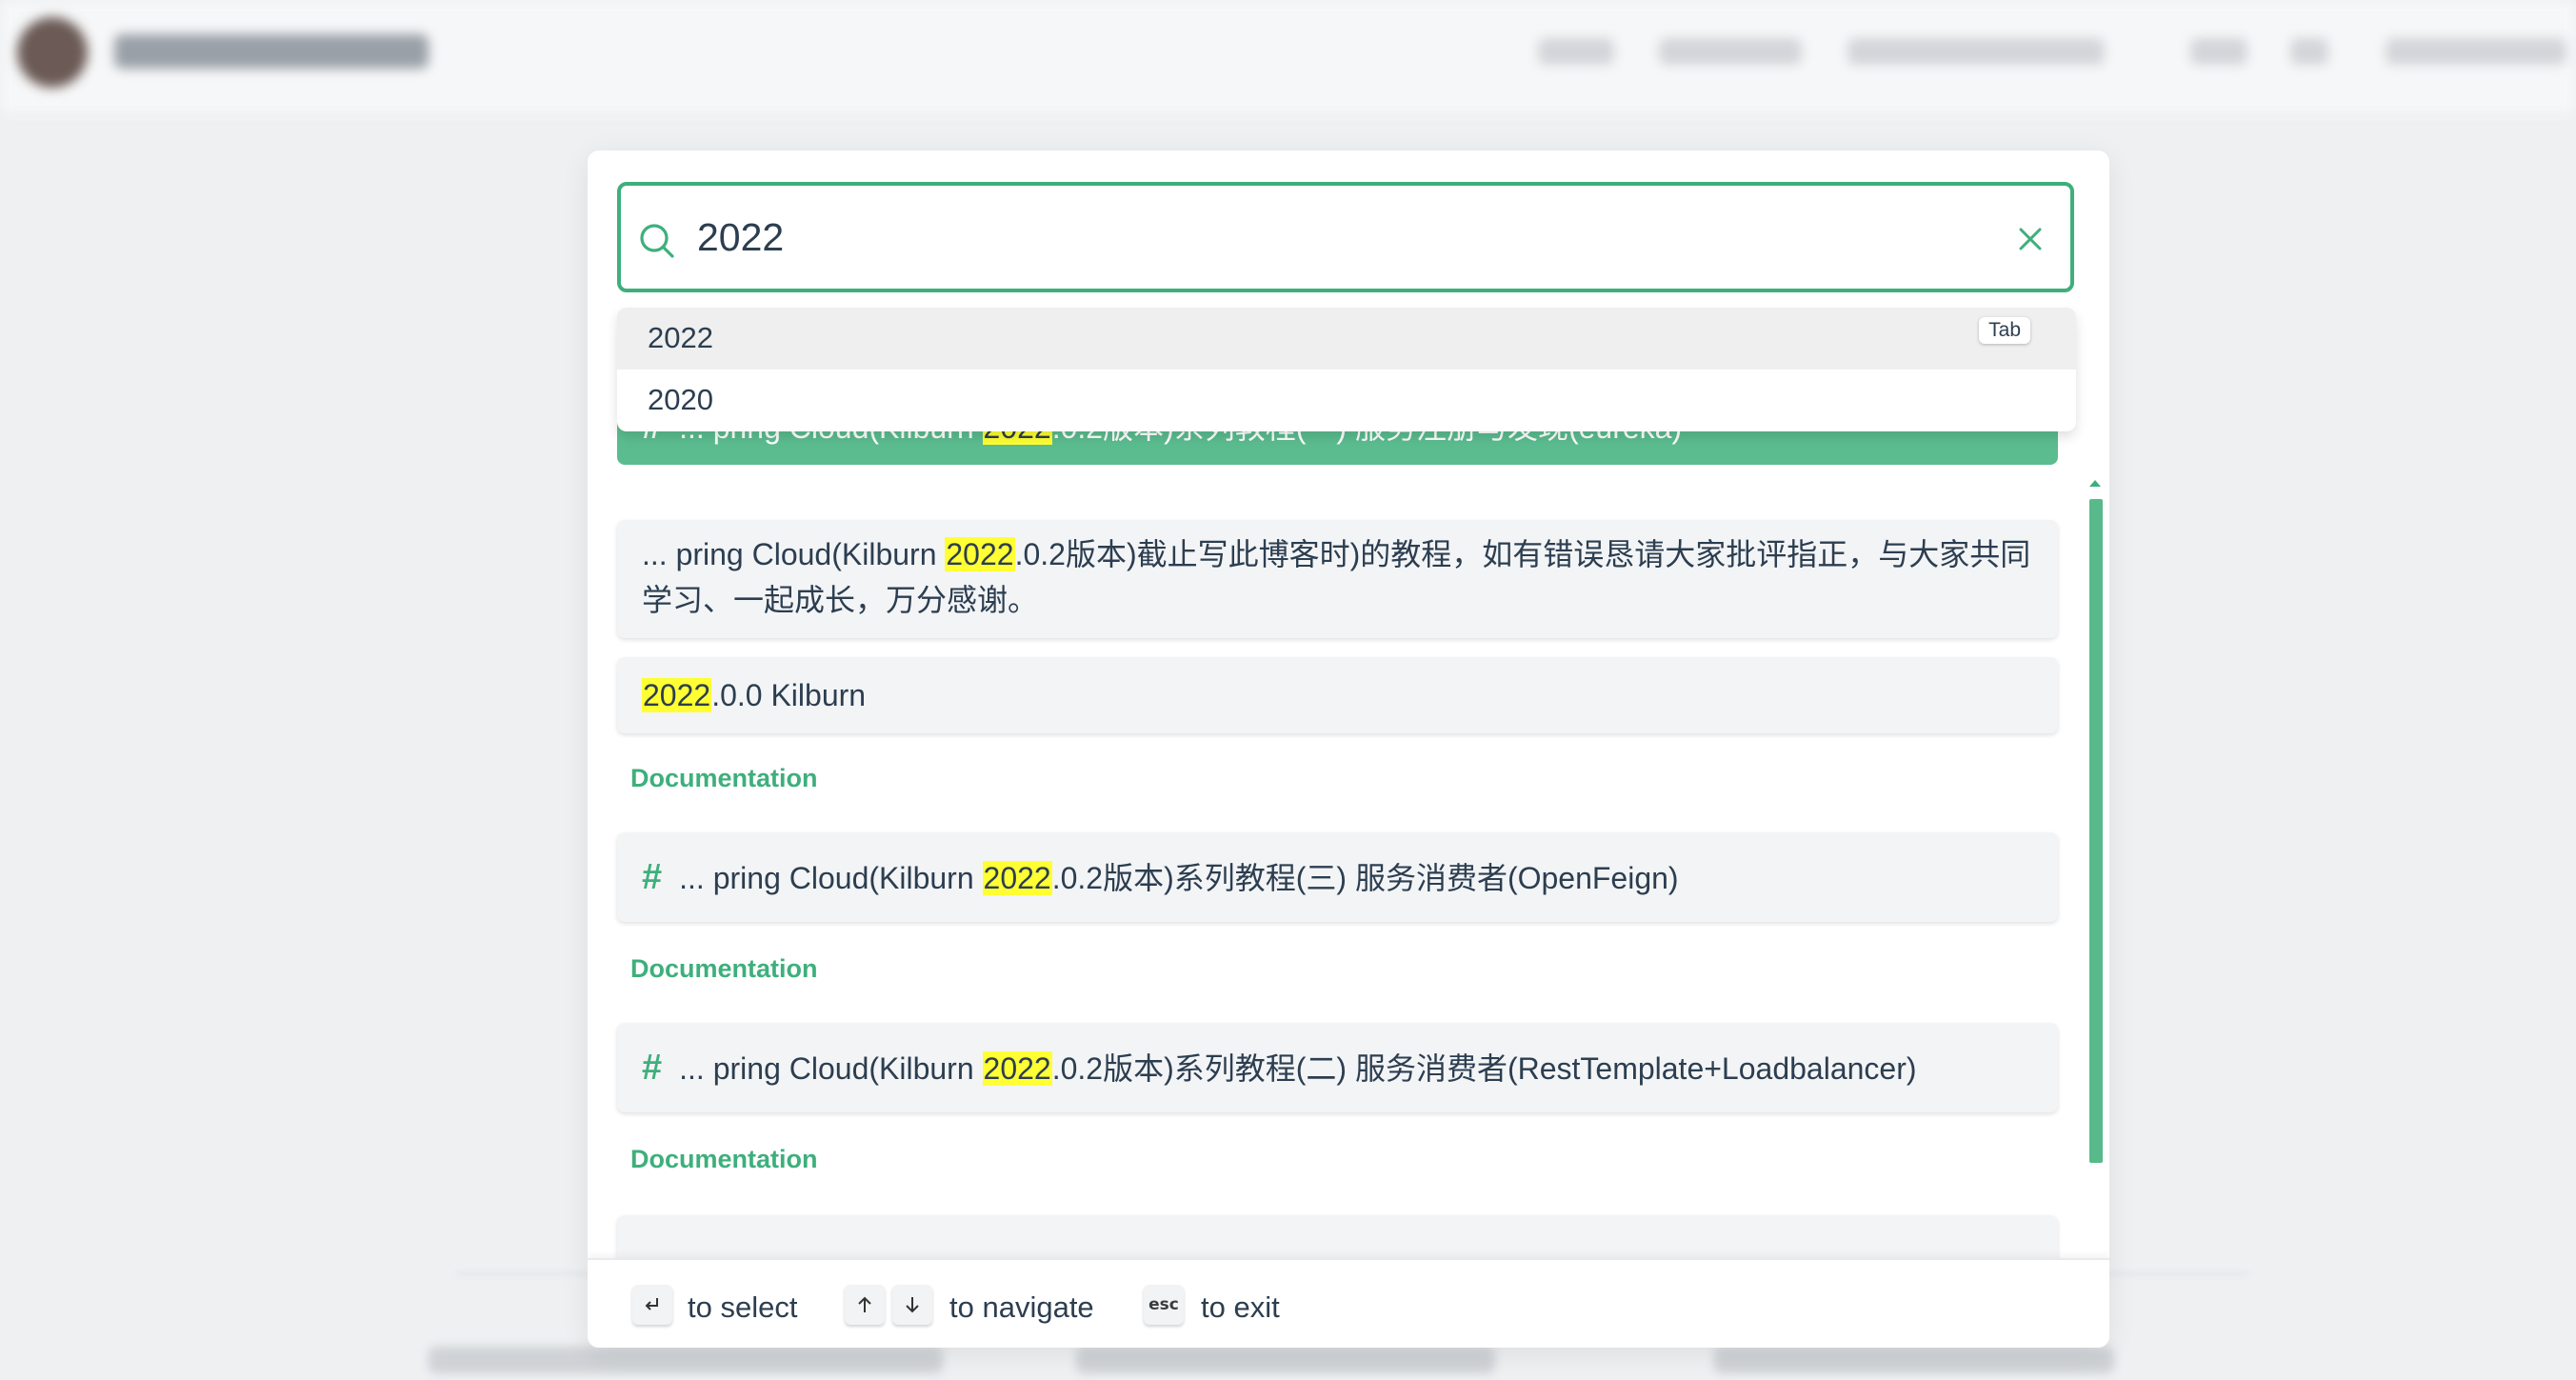 This screenshot has width=2576, height=1380. Describe the element at coordinates (1348, 1303) in the screenshot. I see `search-footer: to select to navigate esc to exit` at that location.